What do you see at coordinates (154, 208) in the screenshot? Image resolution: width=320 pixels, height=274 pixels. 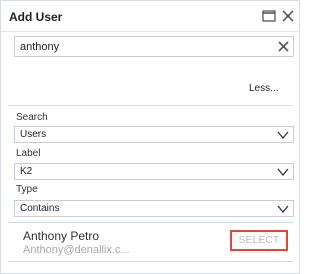 I see `type-select: Contains` at bounding box center [154, 208].